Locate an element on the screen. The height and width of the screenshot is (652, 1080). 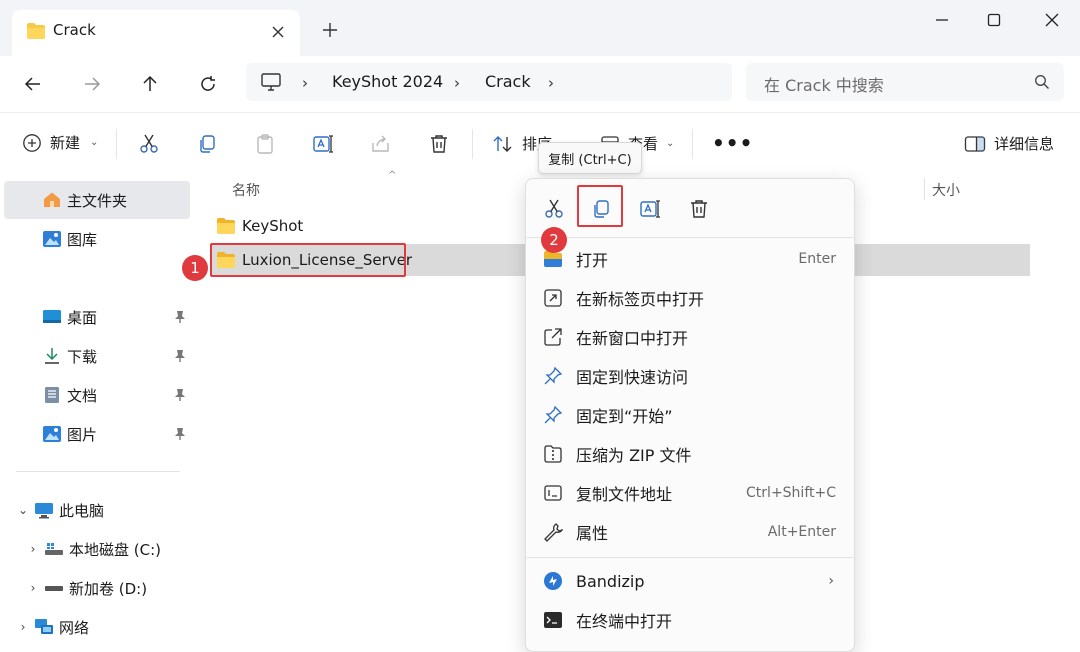
up-arrow-icon is located at coordinates (150, 84).